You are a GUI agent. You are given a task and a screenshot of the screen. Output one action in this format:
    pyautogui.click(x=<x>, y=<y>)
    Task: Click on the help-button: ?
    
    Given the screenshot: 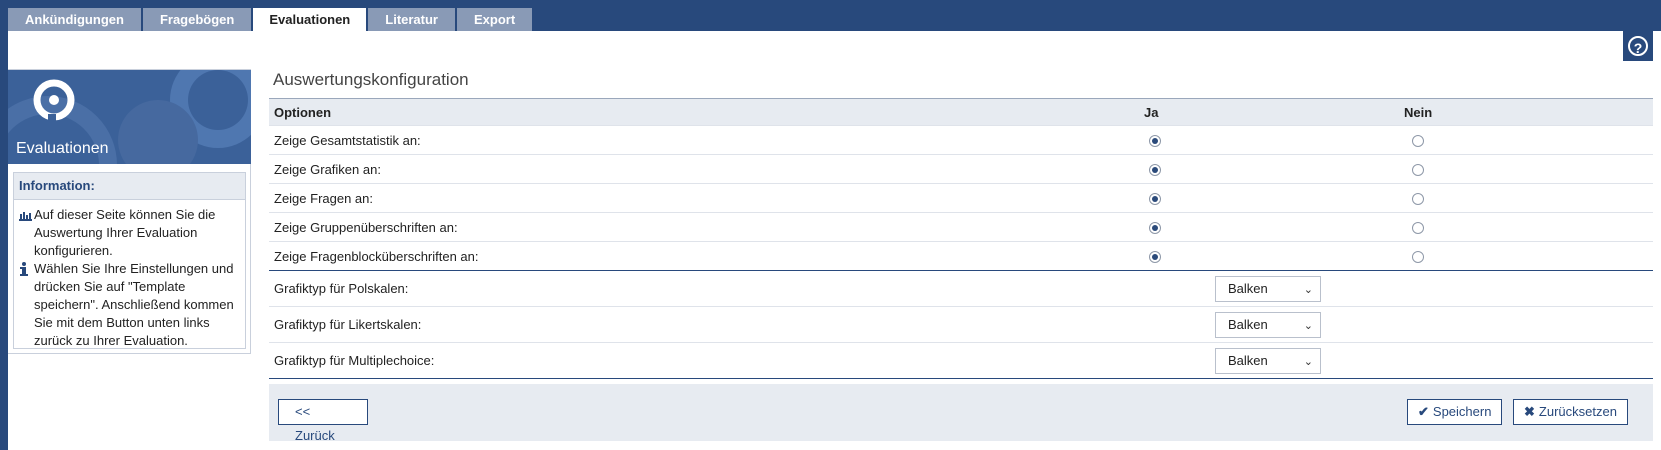 What is the action you would take?
    pyautogui.click(x=1638, y=46)
    